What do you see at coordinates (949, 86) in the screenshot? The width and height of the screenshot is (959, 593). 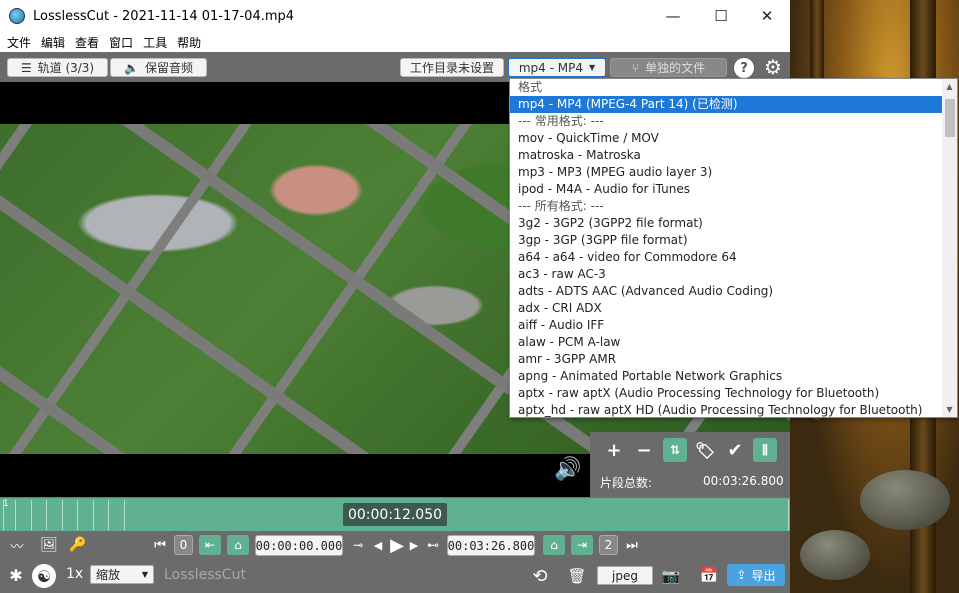 I see `scroll-up-icon: ▲` at bounding box center [949, 86].